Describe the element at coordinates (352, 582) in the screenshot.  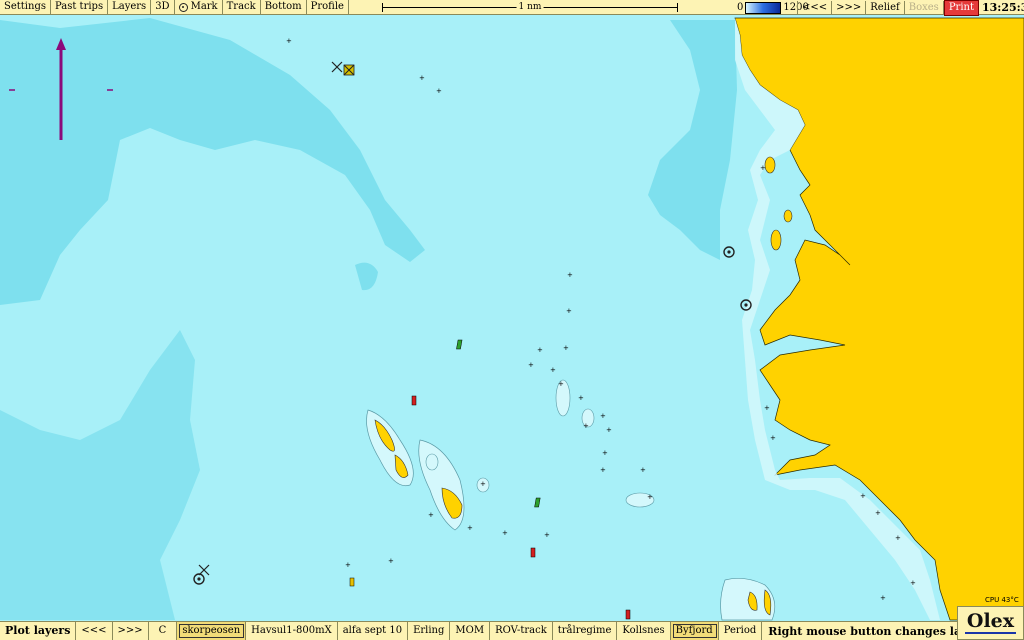
I see `yellow-beacon-marker` at that location.